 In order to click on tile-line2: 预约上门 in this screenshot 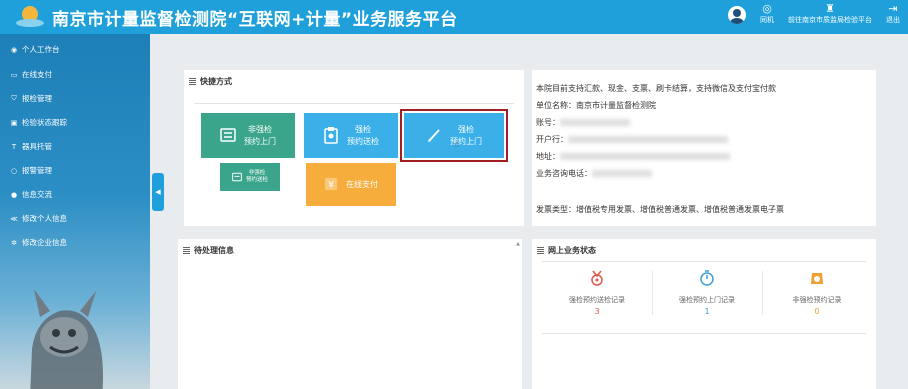, I will do `click(260, 141)`.